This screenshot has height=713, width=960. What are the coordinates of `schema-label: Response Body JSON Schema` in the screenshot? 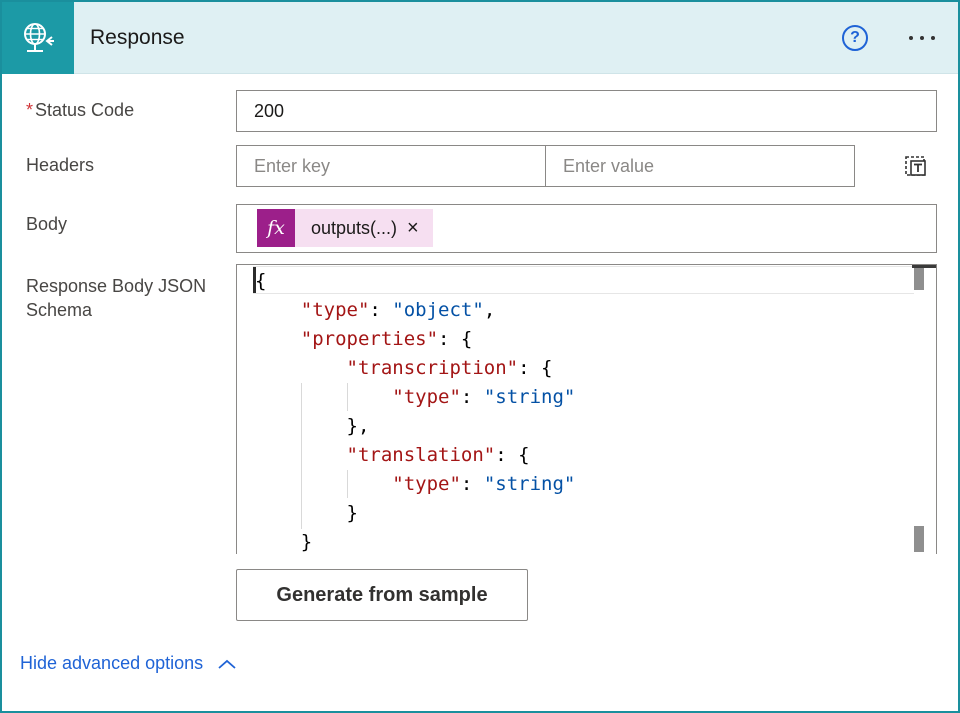 It's located at (116, 298).